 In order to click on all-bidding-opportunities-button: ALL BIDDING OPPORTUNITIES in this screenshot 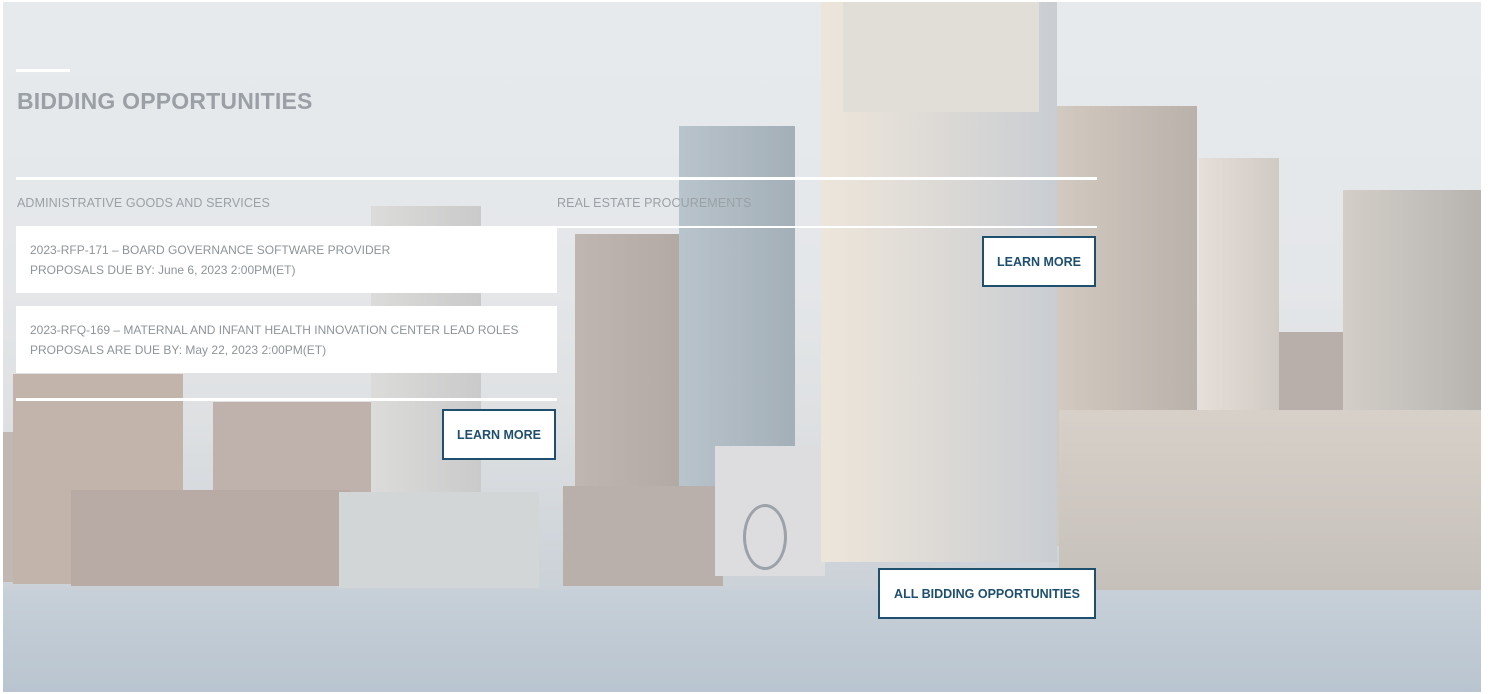, I will do `click(987, 593)`.